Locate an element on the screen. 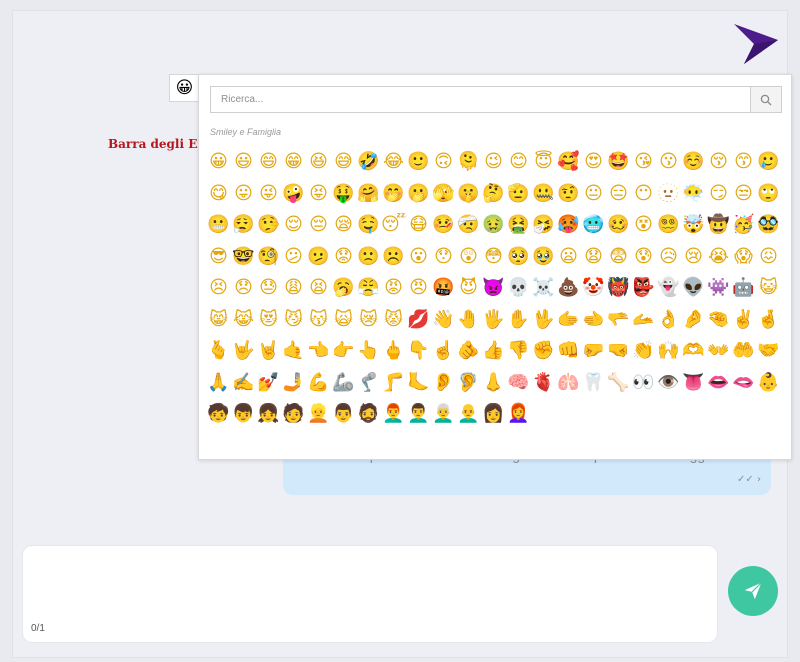  emoji-item: 😋 is located at coordinates (218, 194).